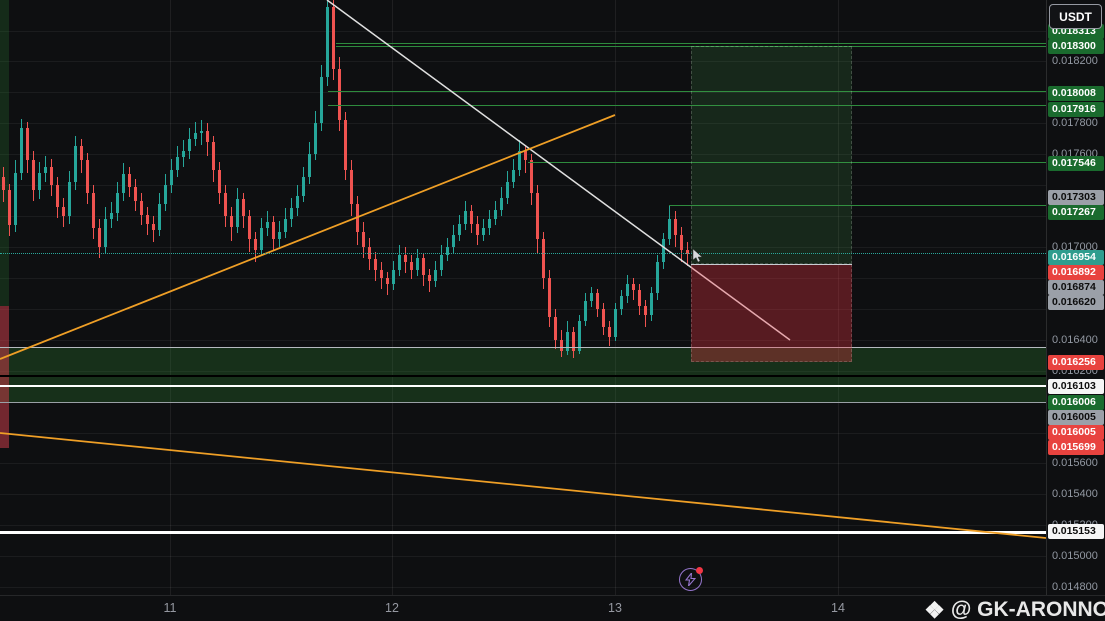  What do you see at coordinates (1075, 16) in the screenshot?
I see `currency-button: USDT` at bounding box center [1075, 16].